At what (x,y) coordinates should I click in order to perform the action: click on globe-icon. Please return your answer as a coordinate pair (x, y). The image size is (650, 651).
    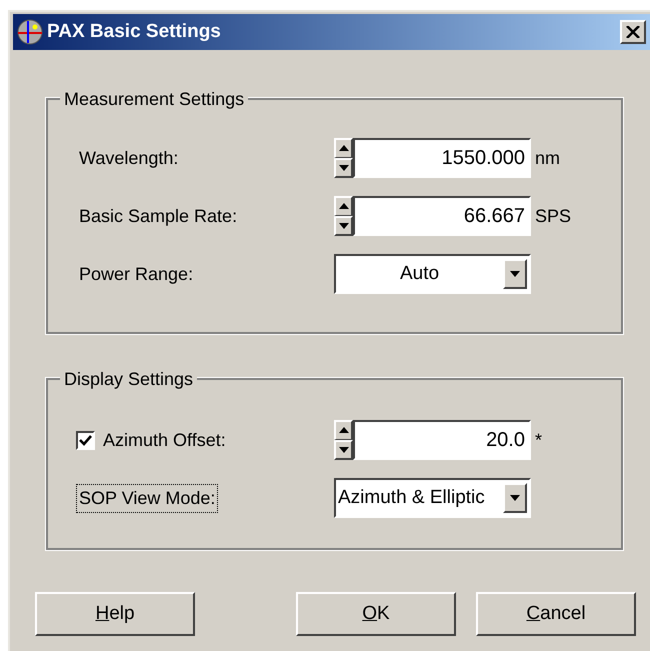
    Looking at the image, I should click on (30, 32).